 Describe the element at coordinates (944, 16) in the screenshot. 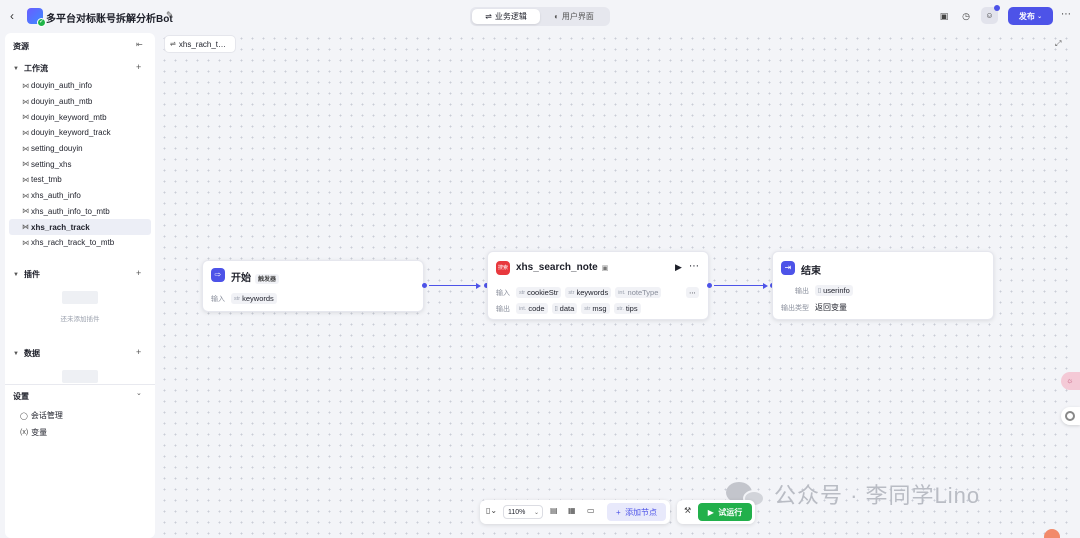

I see `preview-icon: ▣` at that location.